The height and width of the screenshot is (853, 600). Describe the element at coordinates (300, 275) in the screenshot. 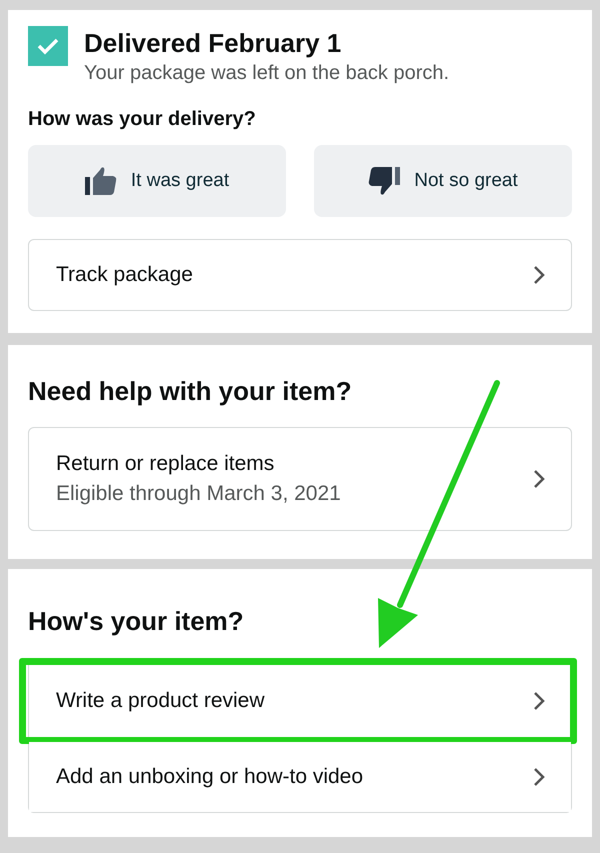

I see `track-package-row: Track package` at that location.